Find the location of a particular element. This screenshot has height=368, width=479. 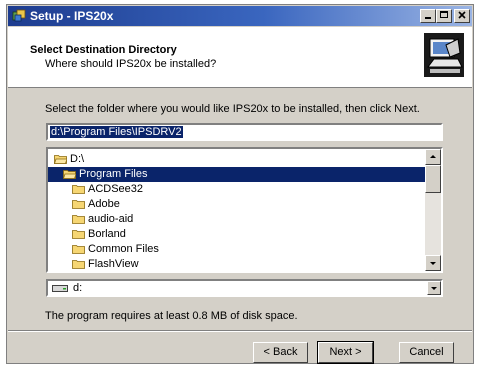

folder-label: audio-aid is located at coordinates (111, 219).